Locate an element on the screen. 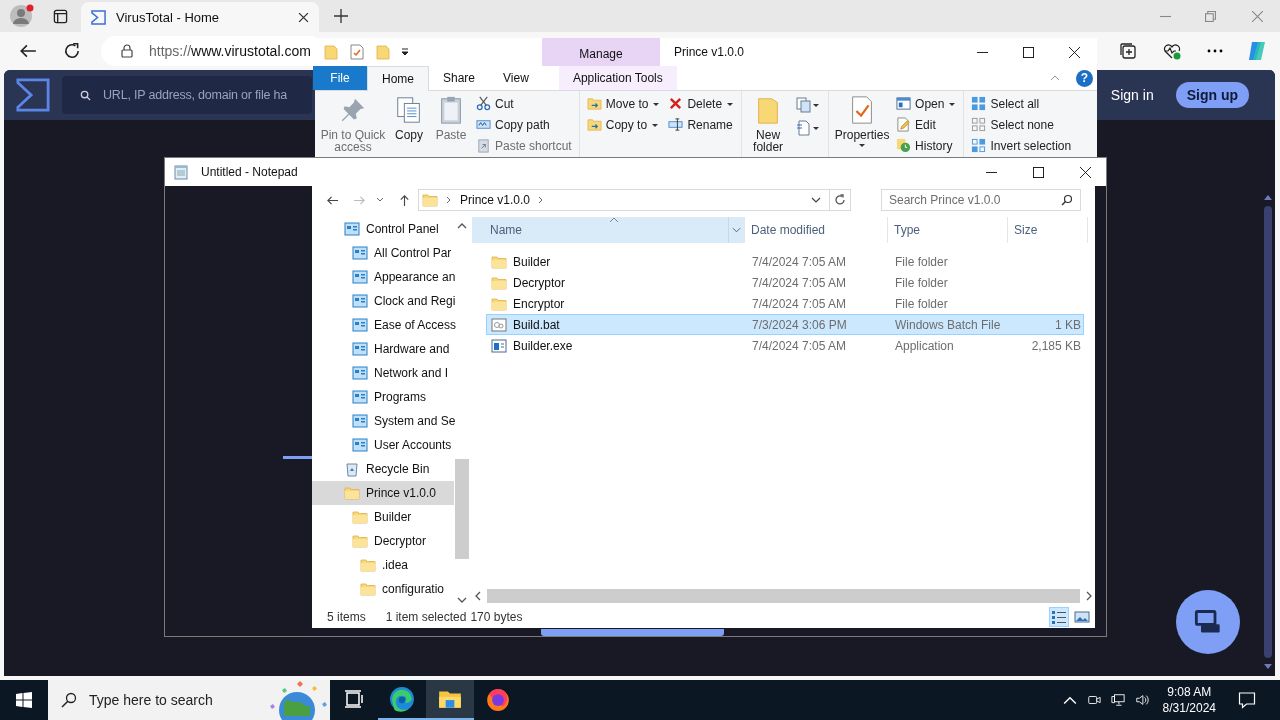 The width and height of the screenshot is (1280, 720). tree-item: Ease of Access is located at coordinates (383, 325).